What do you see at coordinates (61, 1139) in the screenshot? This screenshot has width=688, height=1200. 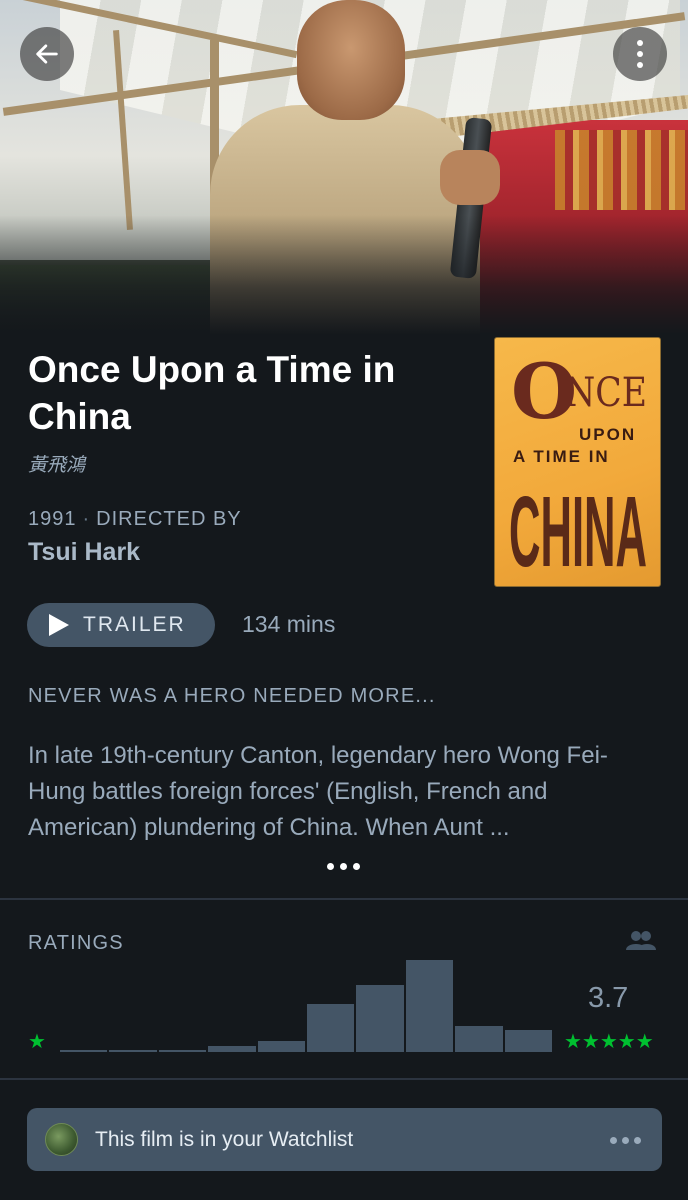 I see `avatar` at bounding box center [61, 1139].